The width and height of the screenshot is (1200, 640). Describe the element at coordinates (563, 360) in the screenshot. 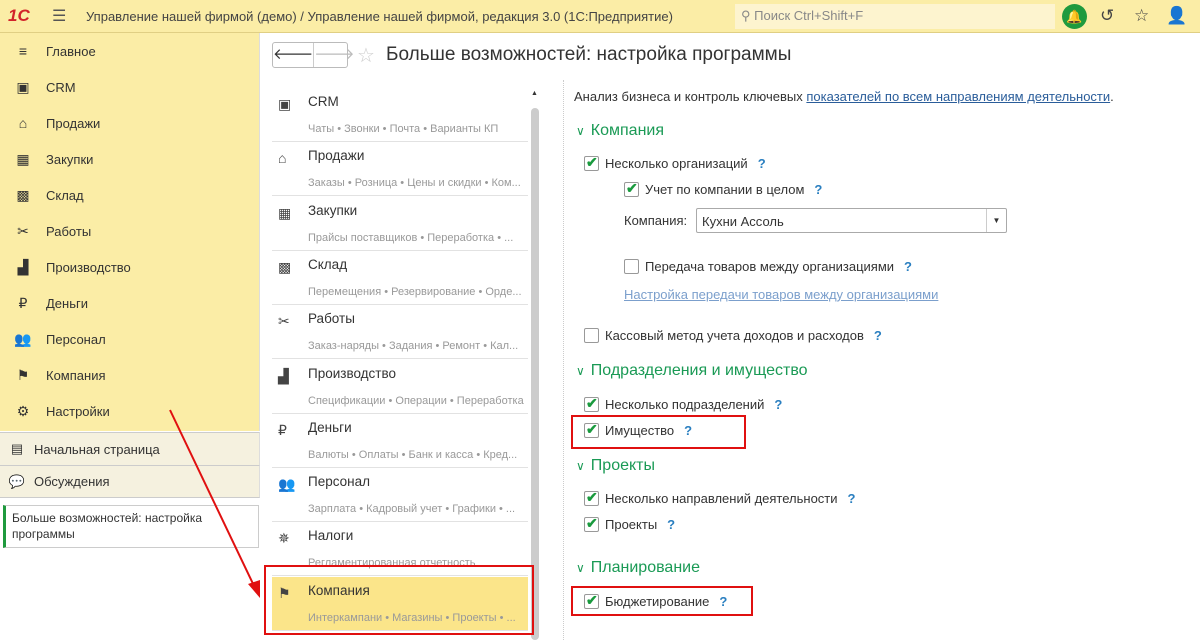

I see `divider` at that location.